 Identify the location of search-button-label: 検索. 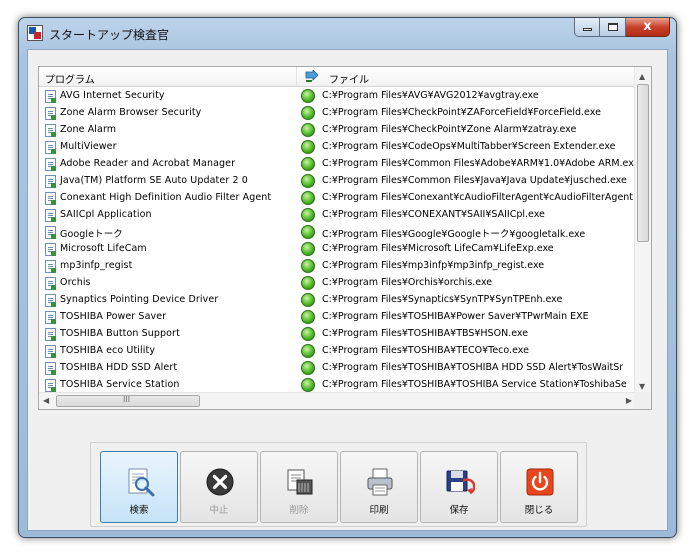
(139, 510).